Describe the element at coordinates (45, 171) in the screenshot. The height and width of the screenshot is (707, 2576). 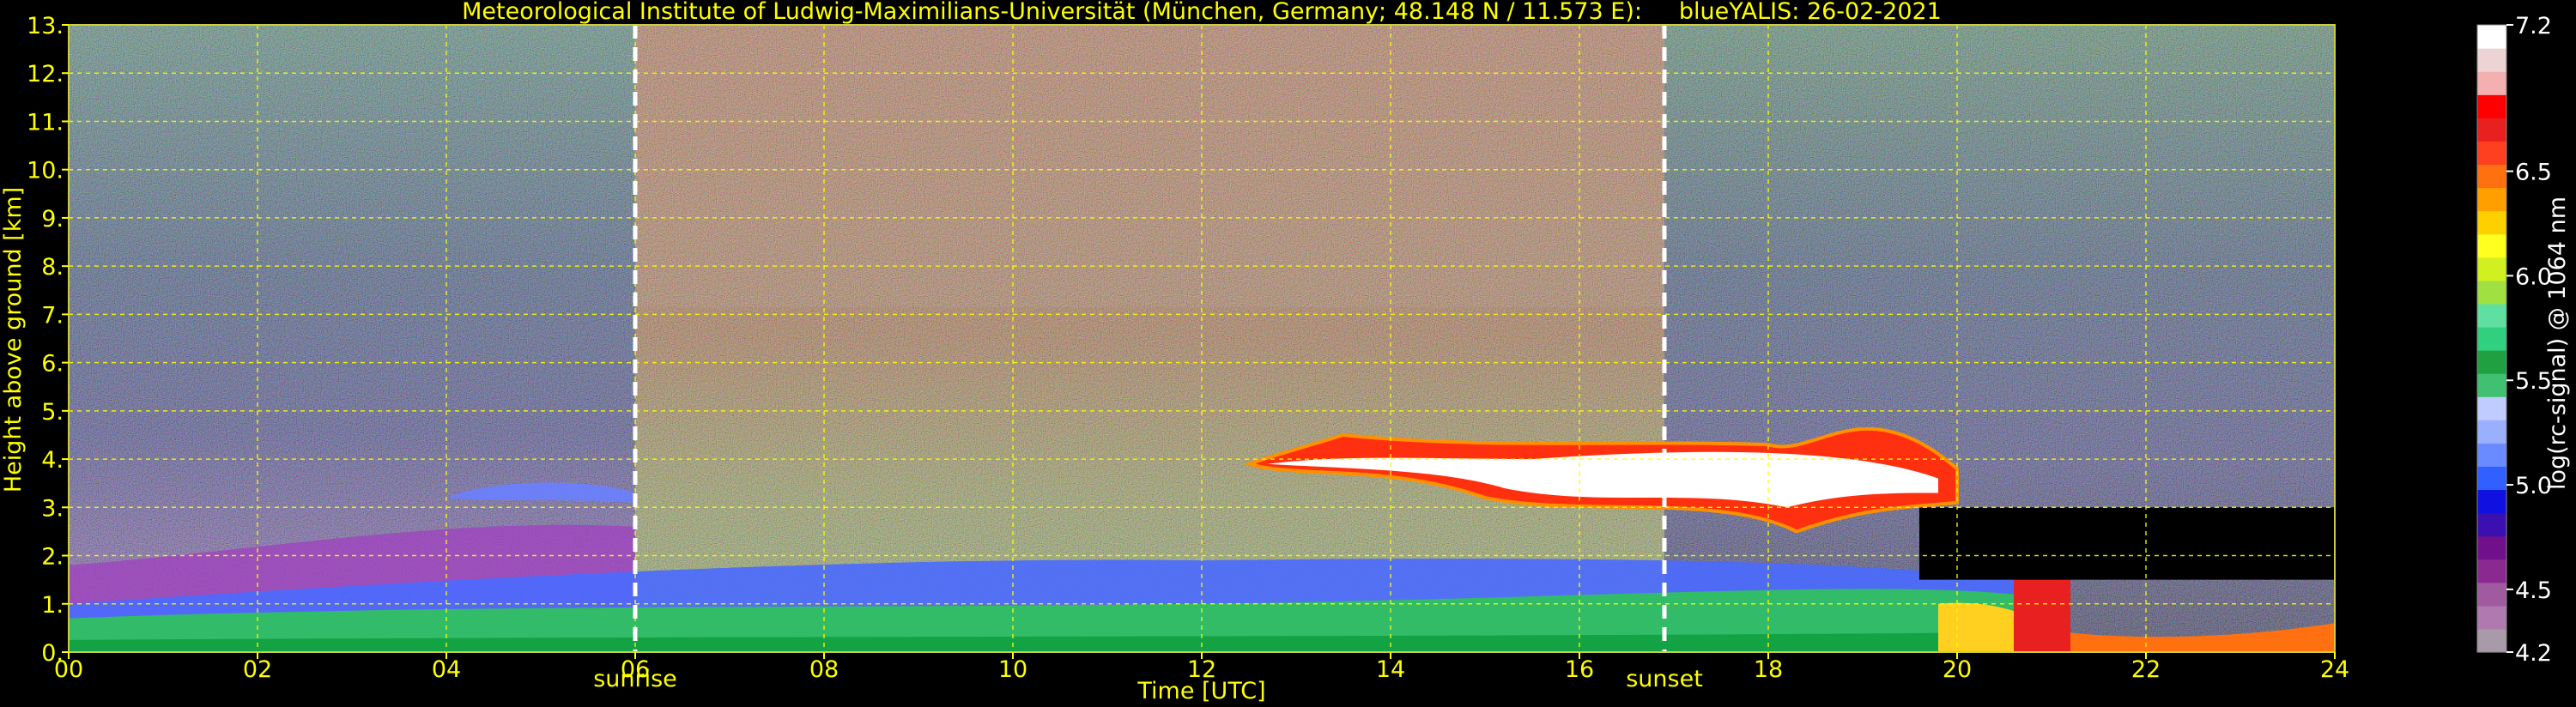
I see `y-tick-label: 10.` at that location.